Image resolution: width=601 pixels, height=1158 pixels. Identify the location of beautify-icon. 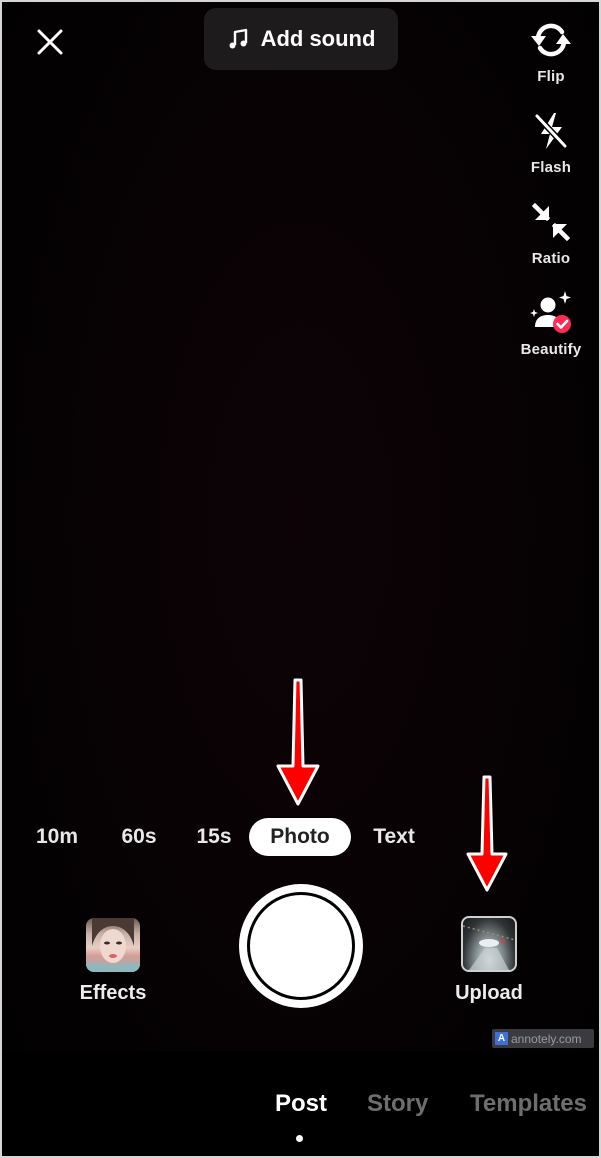
(550, 312).